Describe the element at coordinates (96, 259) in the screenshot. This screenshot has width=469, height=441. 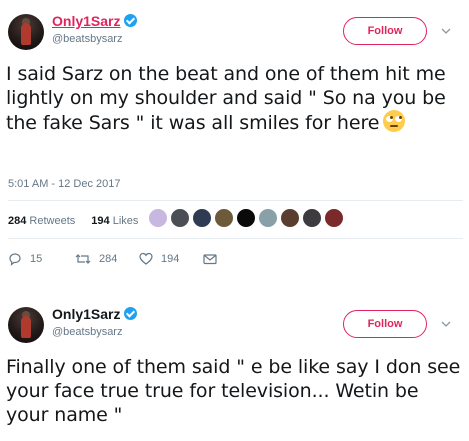
I see `retweet-button: 284` at that location.